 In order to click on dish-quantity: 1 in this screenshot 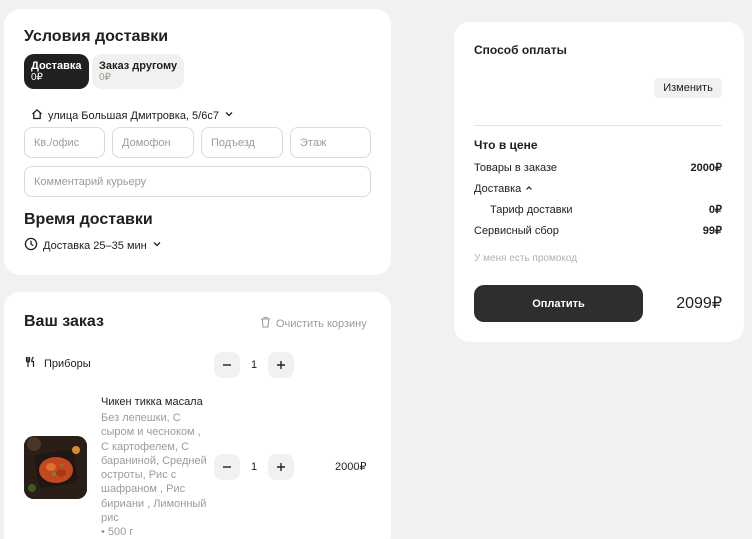, I will do `click(254, 467)`.